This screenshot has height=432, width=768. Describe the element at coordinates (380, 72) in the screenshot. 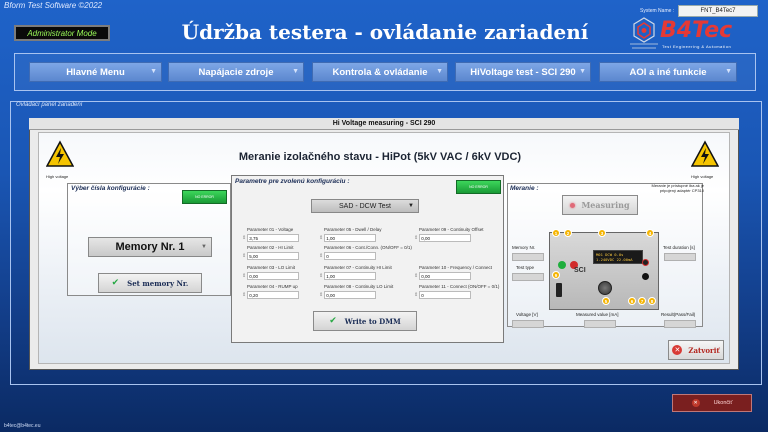

I see `menu-control-button: Kontrola & ovládanie ▼` at that location.